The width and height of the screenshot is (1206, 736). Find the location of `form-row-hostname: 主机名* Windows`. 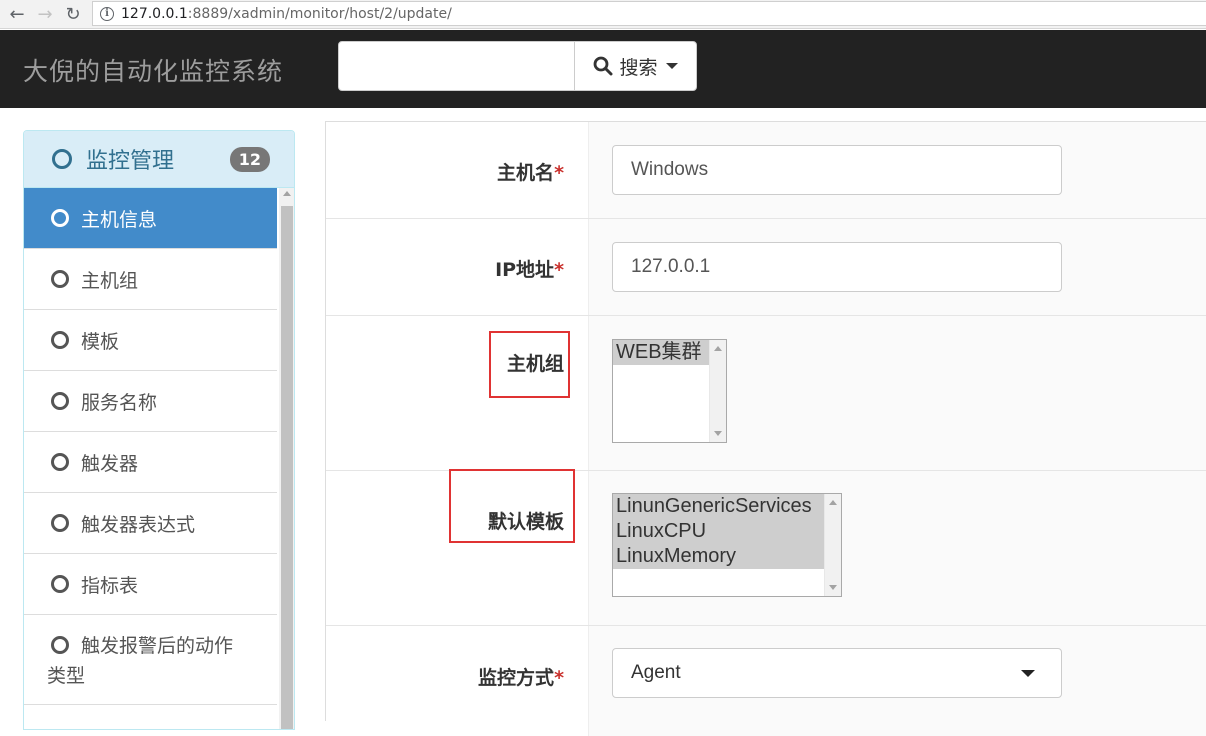

form-row-hostname: 主机名* Windows is located at coordinates (766, 170).